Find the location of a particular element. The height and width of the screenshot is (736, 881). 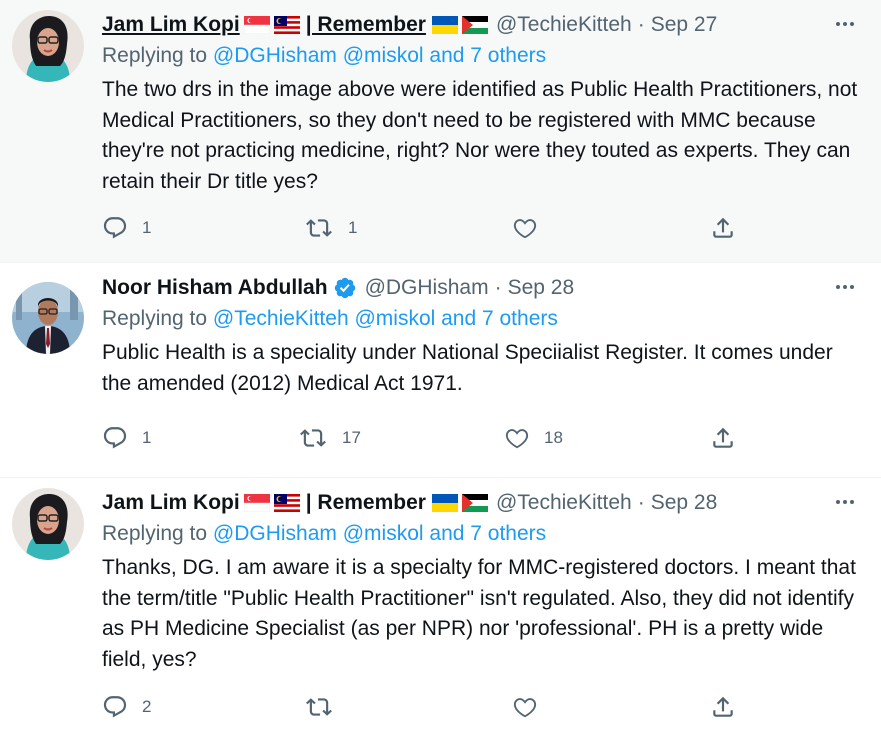

reply-count: 2 is located at coordinates (147, 706).